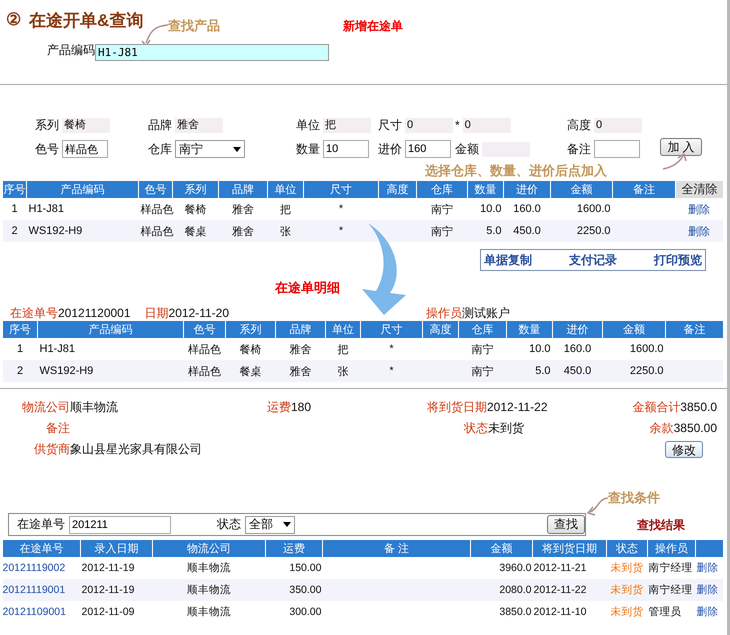 The width and height of the screenshot is (730, 635). Describe the element at coordinates (13, 20) in the screenshot. I see `step-number: ②` at that location.